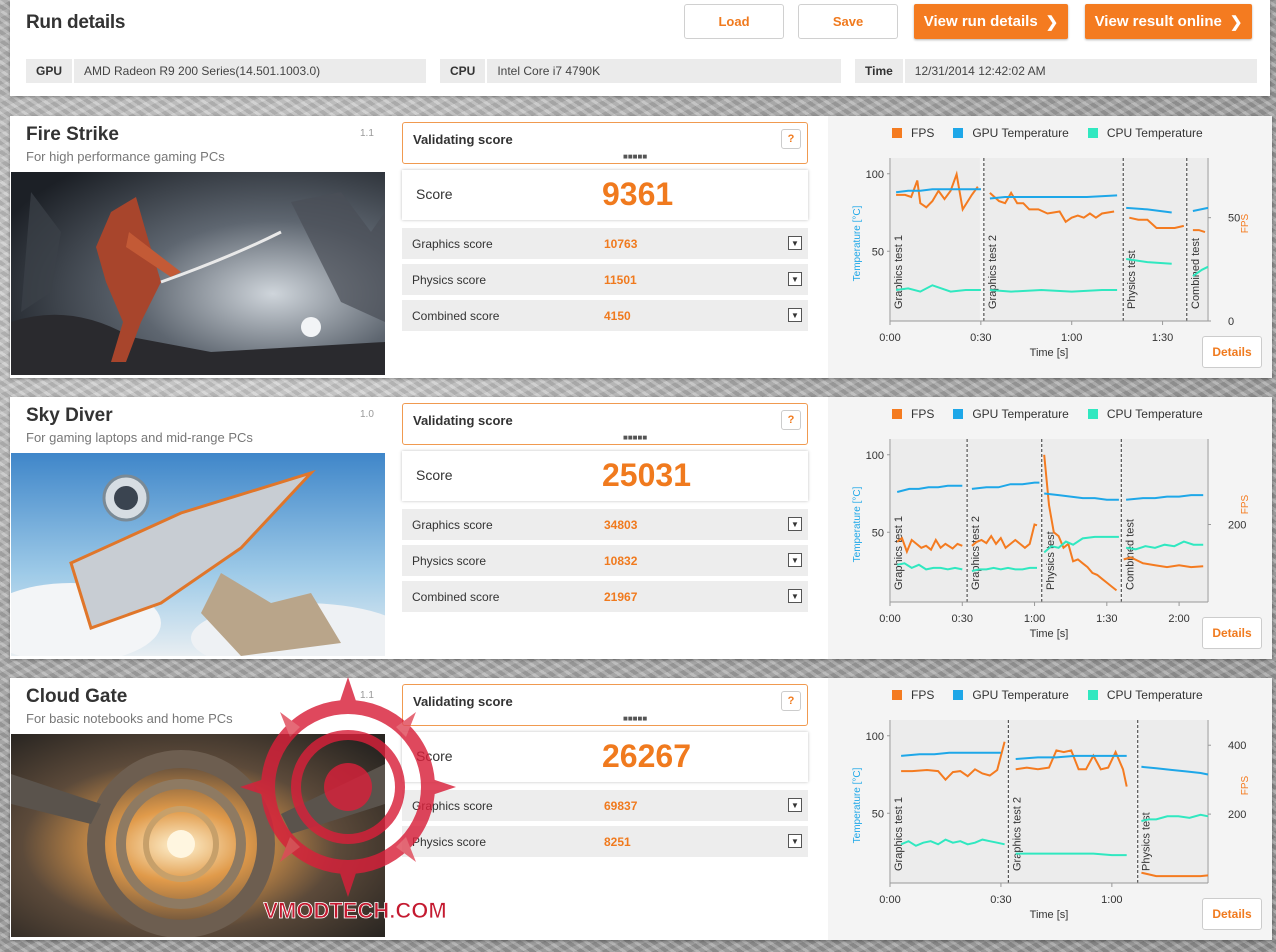 The height and width of the screenshot is (952, 1276). What do you see at coordinates (605, 757) in the screenshot?
I see `overall-score-box: Score 26267` at bounding box center [605, 757].